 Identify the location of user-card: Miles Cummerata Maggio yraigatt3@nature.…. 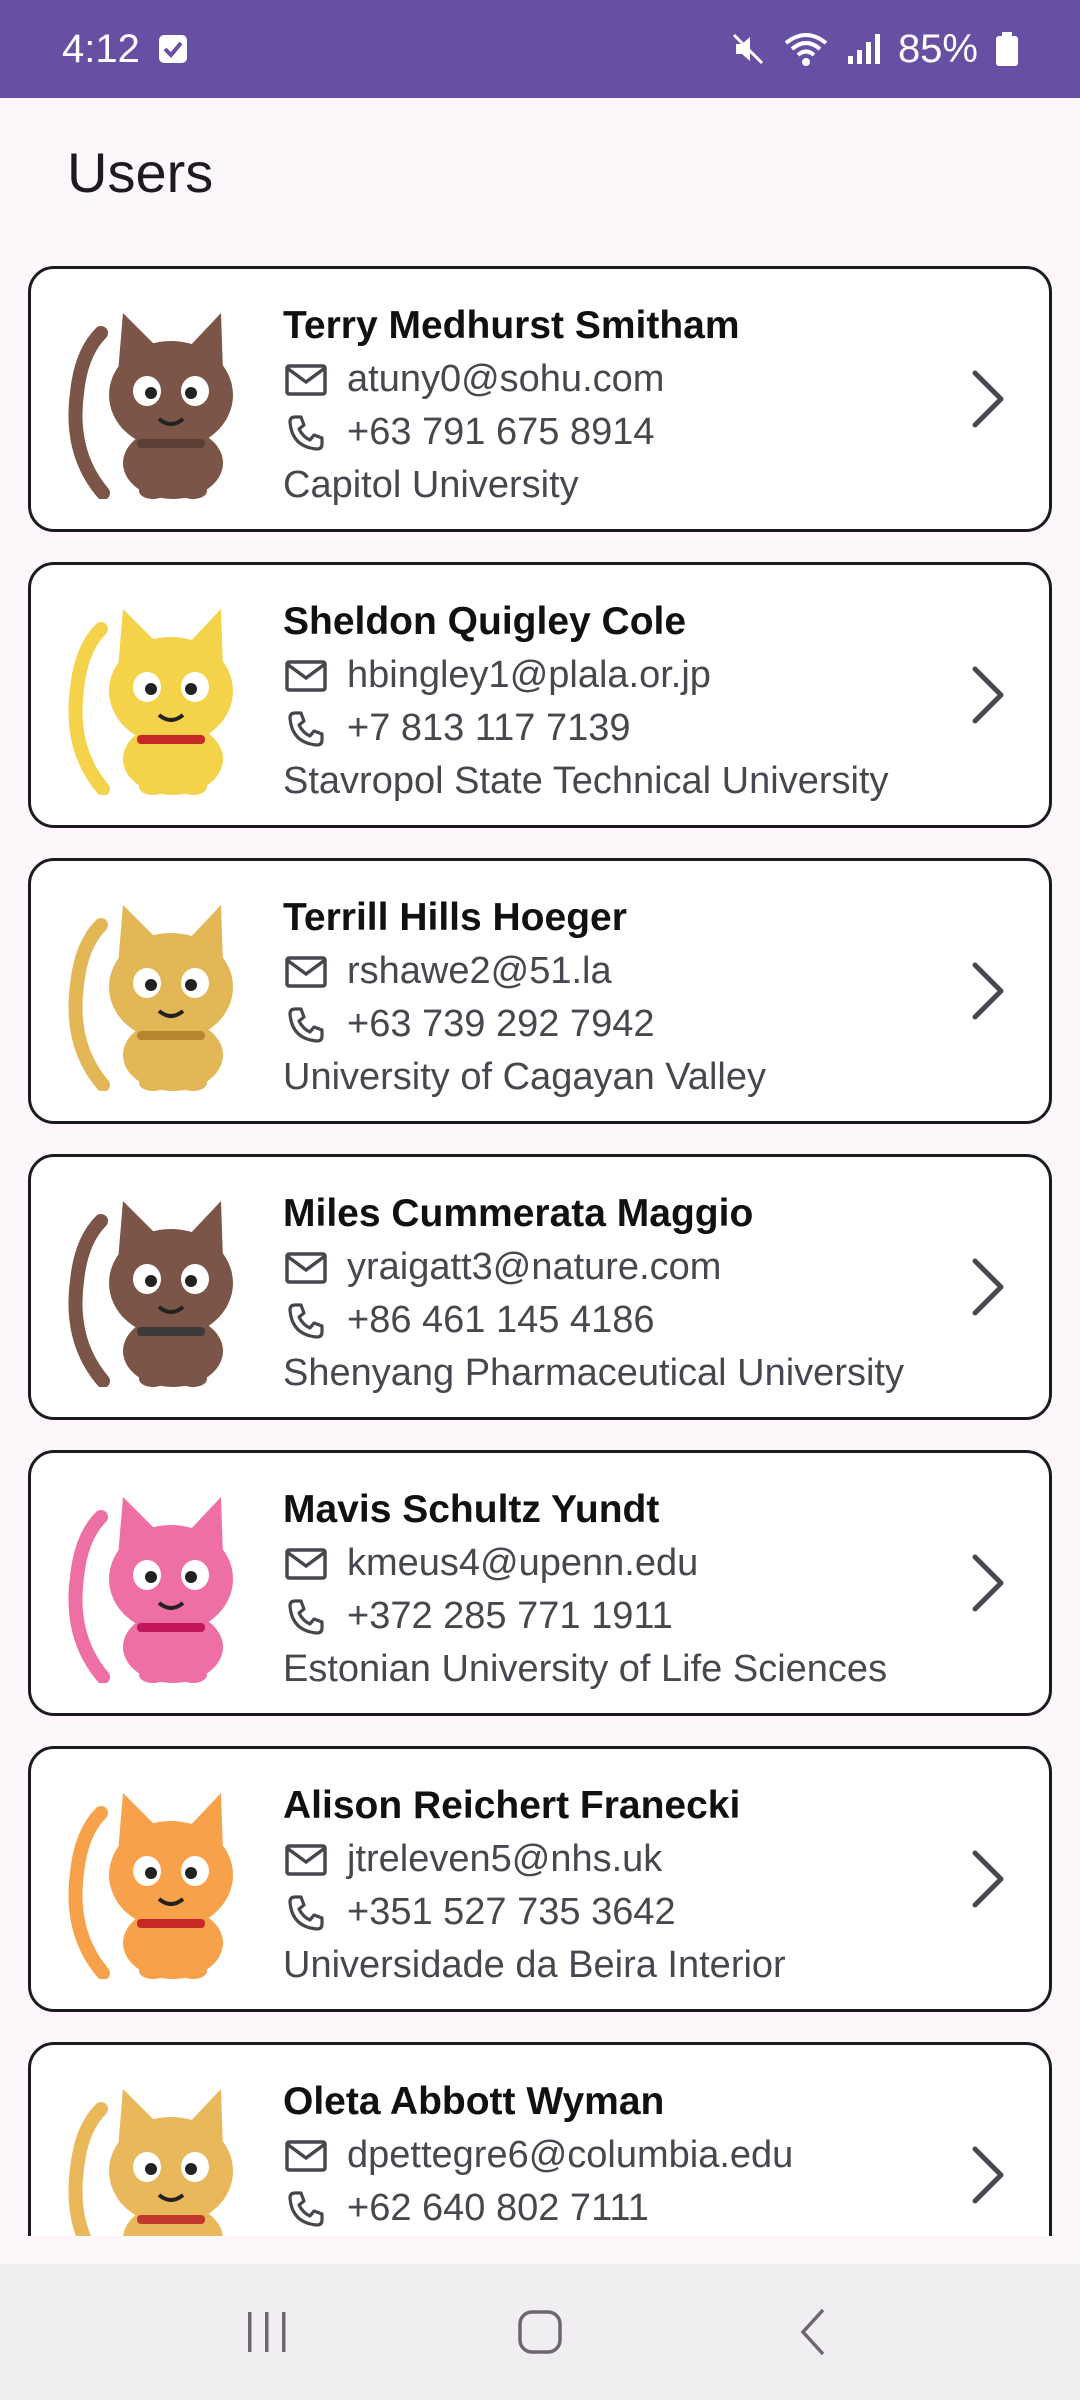
(540, 1287).